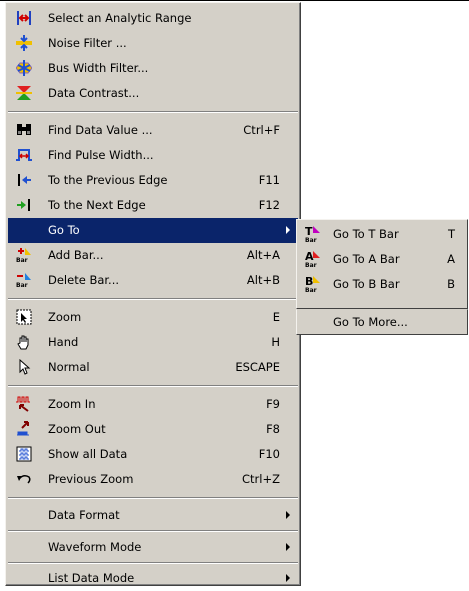 This screenshot has width=469, height=591. Describe the element at coordinates (269, 205) in the screenshot. I see `menu-item-shortcut: F12` at that location.